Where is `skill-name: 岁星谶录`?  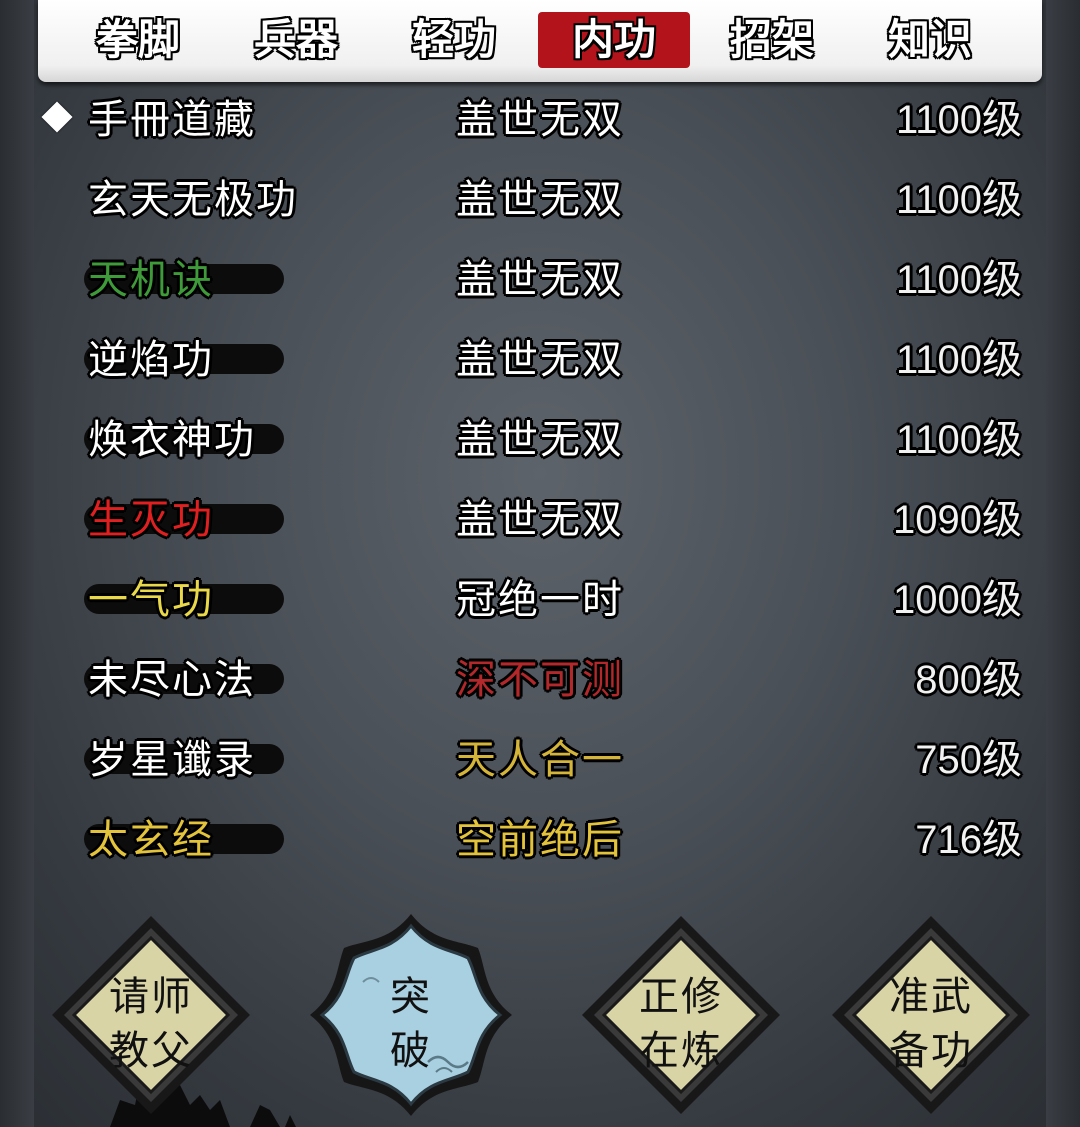 skill-name: 岁星谶录 is located at coordinates (172, 760).